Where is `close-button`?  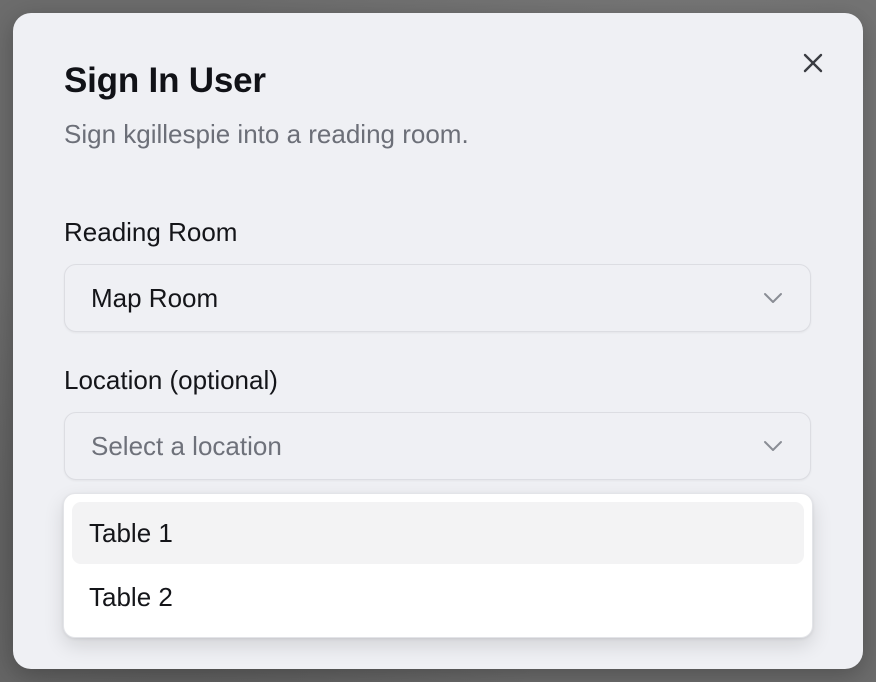
close-button is located at coordinates (813, 63).